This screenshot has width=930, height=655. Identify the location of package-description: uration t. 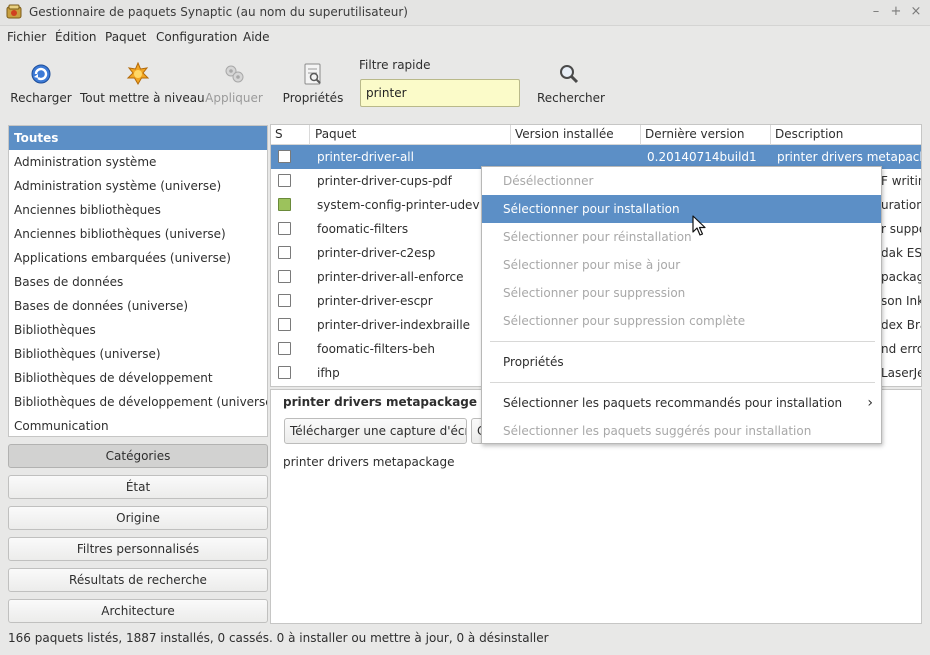
(901, 205).